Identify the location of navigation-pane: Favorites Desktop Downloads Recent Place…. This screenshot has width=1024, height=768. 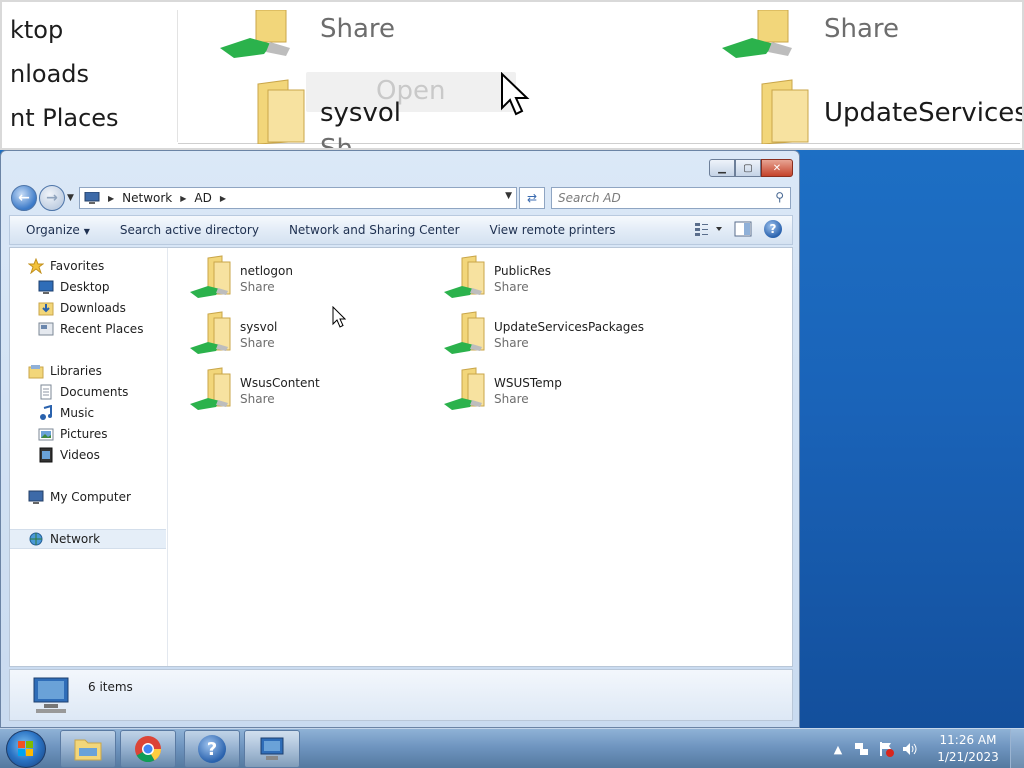
(89, 457).